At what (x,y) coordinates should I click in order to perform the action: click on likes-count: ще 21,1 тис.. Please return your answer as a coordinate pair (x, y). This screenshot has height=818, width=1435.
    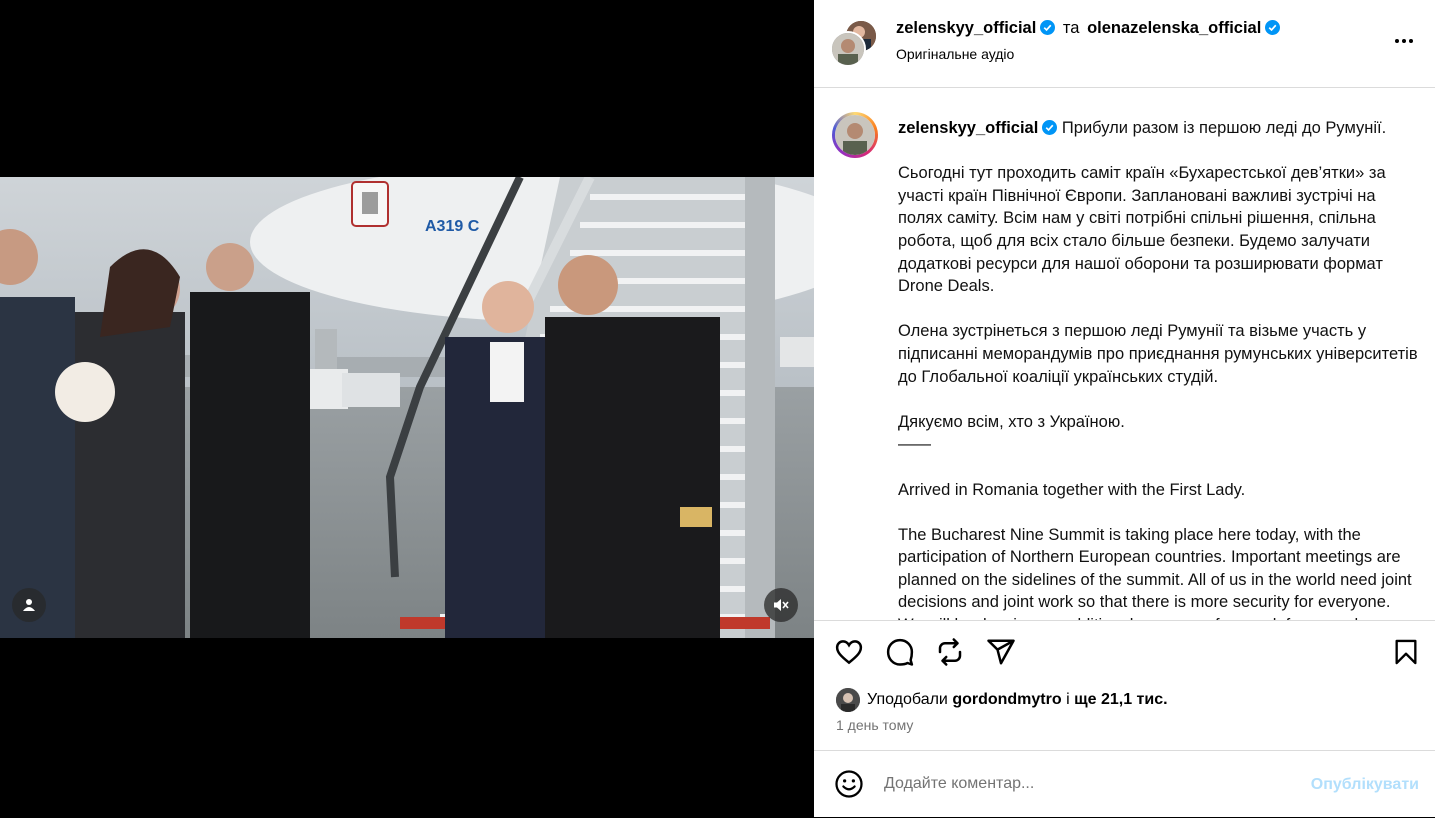
    Looking at the image, I should click on (1120, 700).